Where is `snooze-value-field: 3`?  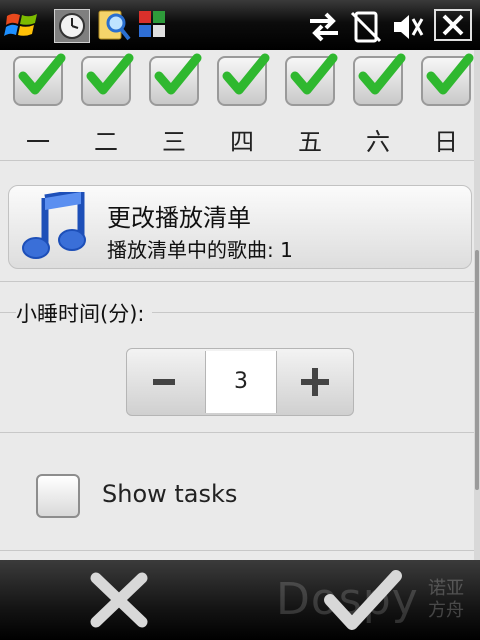
snooze-value-field: 3 is located at coordinates (241, 382).